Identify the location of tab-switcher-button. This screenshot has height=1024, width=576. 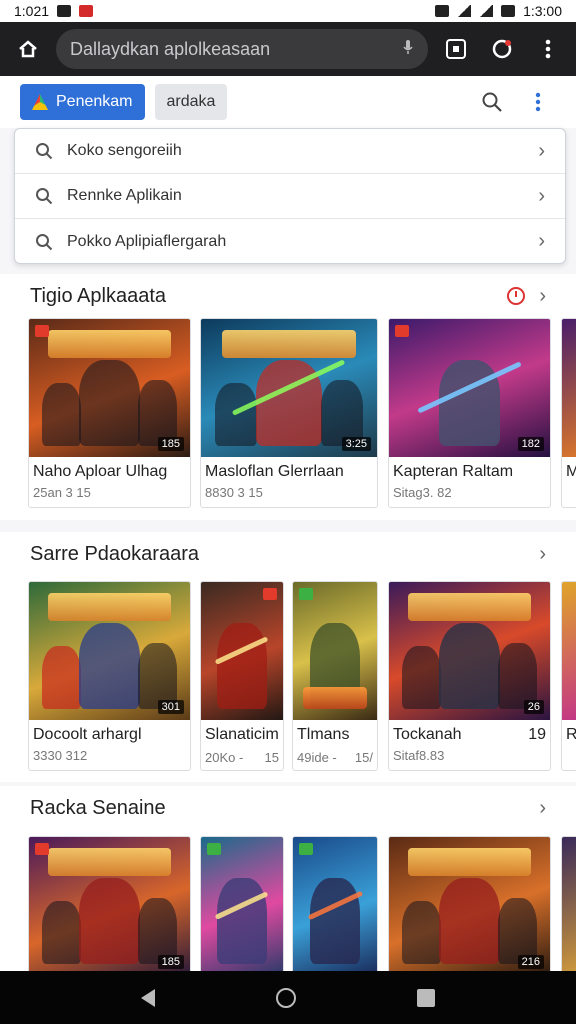
(456, 49).